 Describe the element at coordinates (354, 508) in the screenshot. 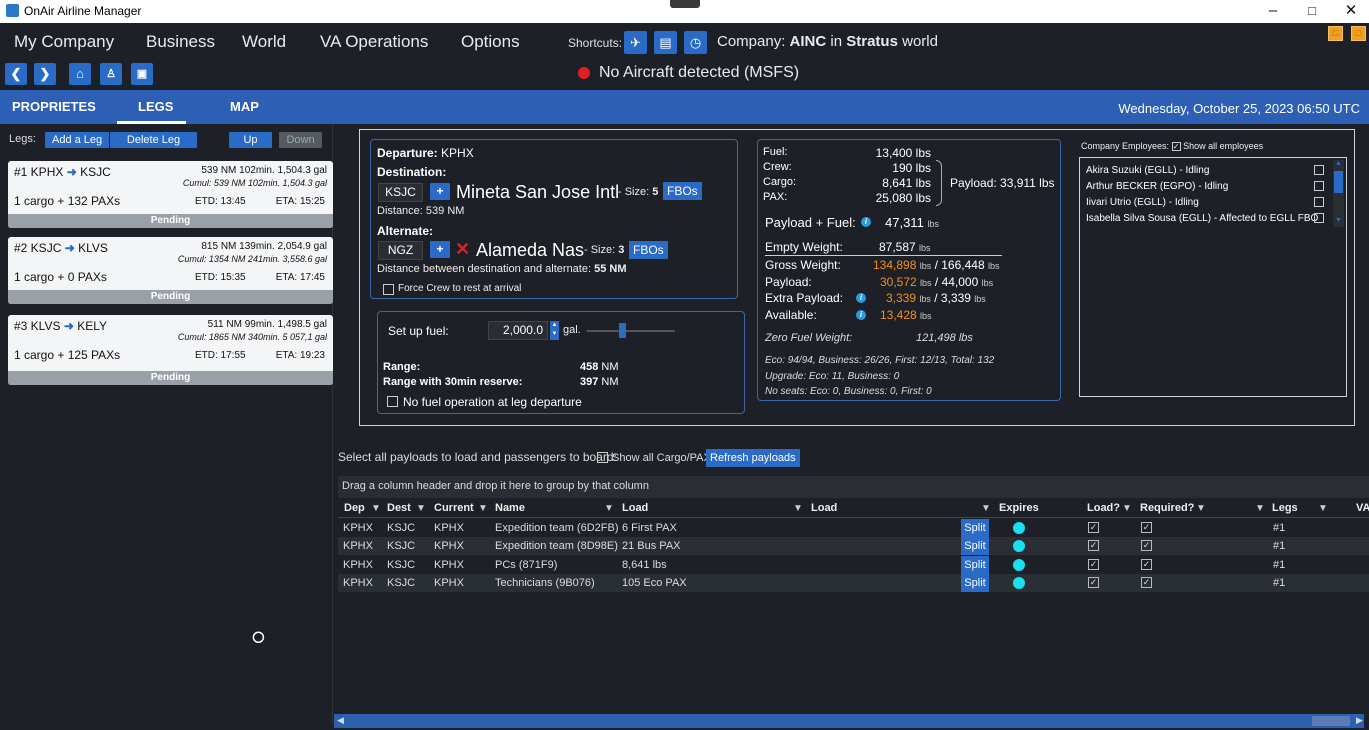

I see `col-dep: Dep` at that location.